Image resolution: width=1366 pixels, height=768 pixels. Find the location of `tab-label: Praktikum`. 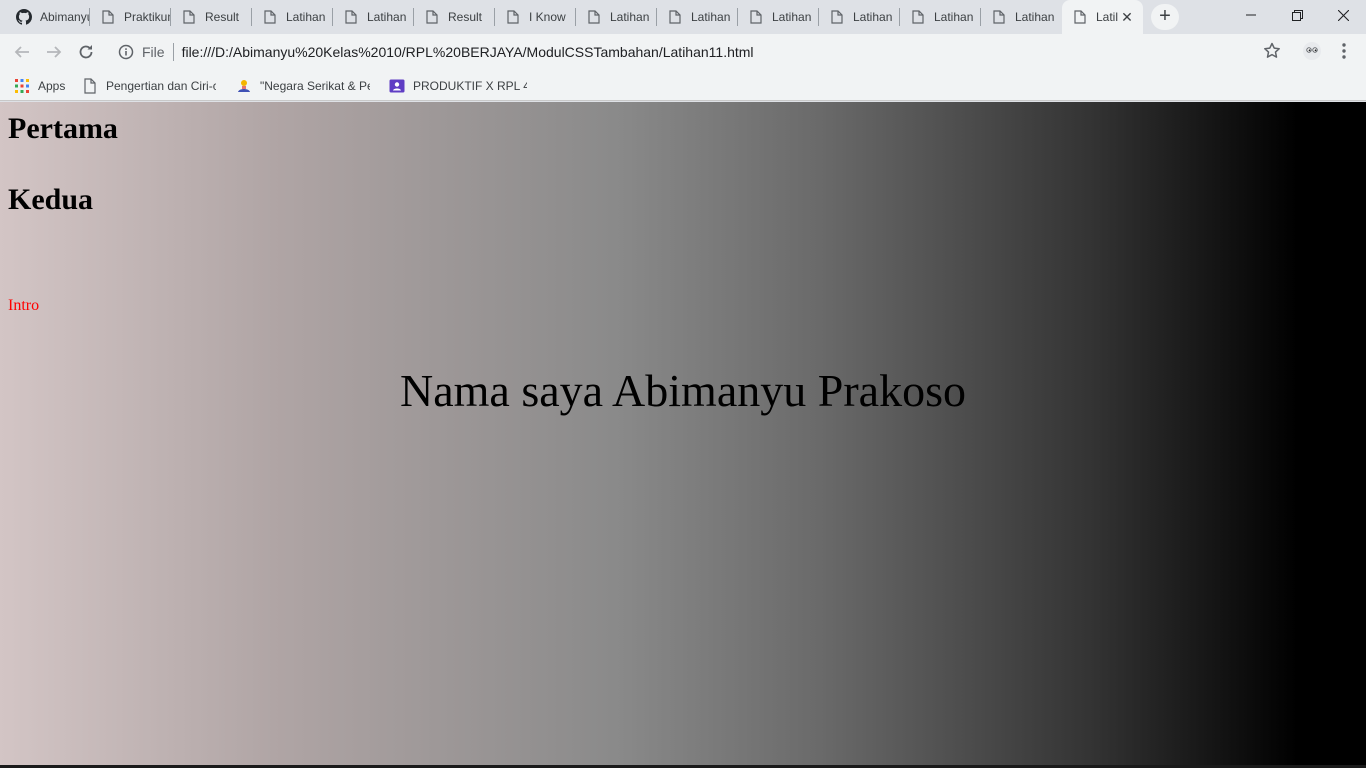

tab-label: Praktikum is located at coordinates (147, 17).